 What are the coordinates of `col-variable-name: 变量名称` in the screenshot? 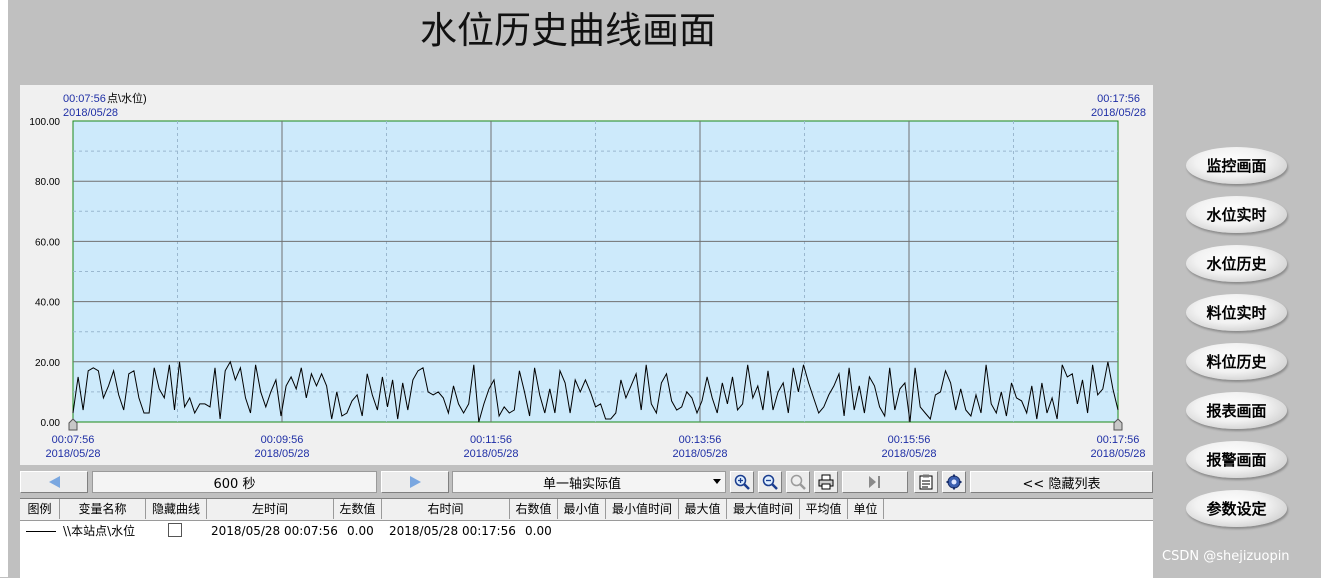 It's located at (103, 509).